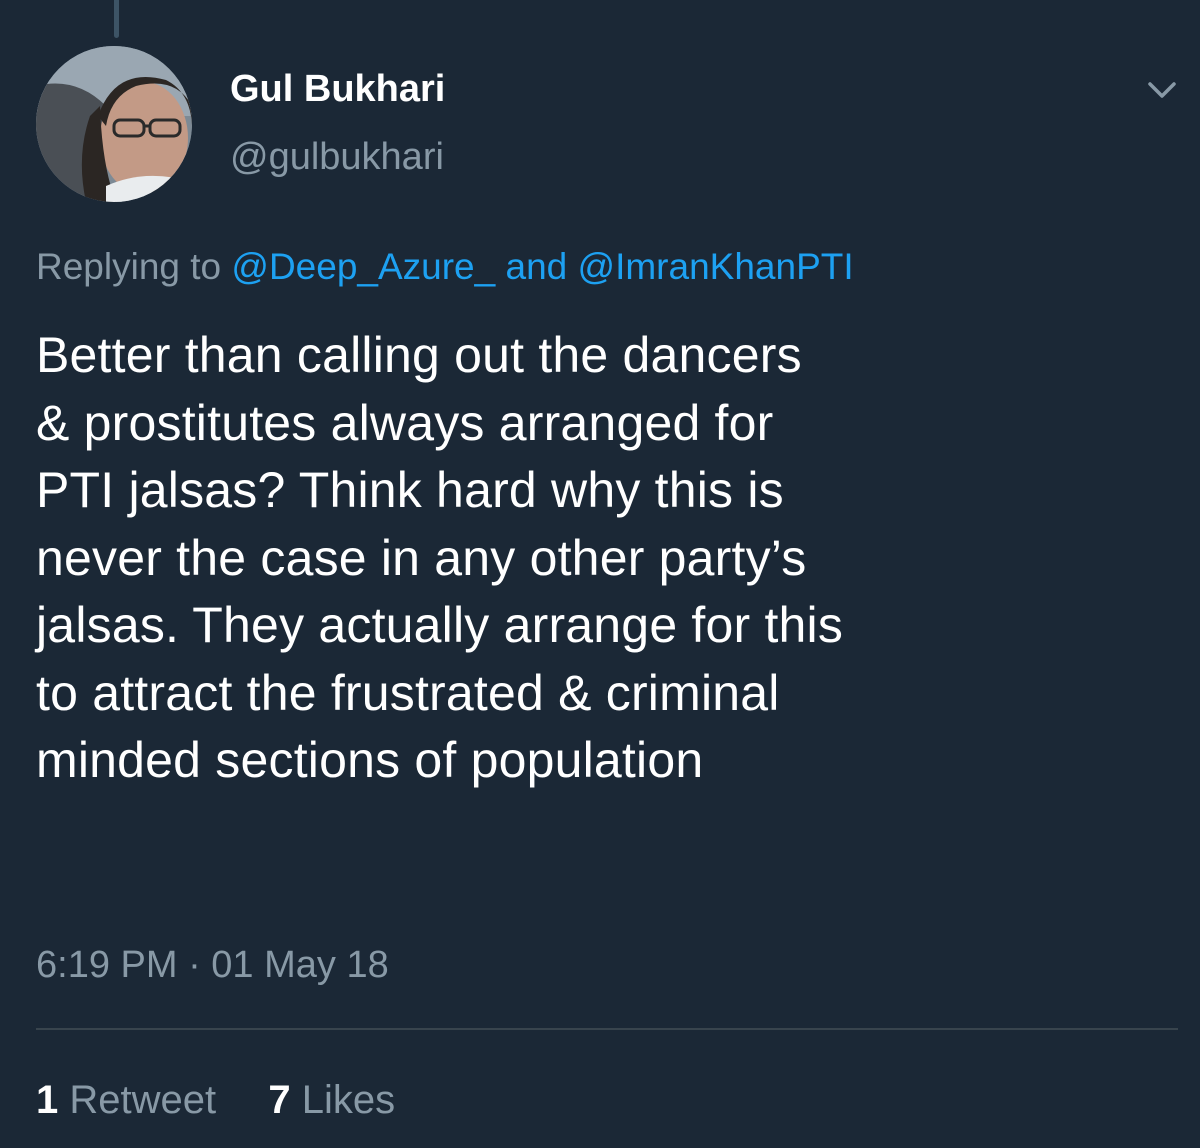 This screenshot has width=1200, height=1148. What do you see at coordinates (116, 19) in the screenshot?
I see `thread-connector-line` at bounding box center [116, 19].